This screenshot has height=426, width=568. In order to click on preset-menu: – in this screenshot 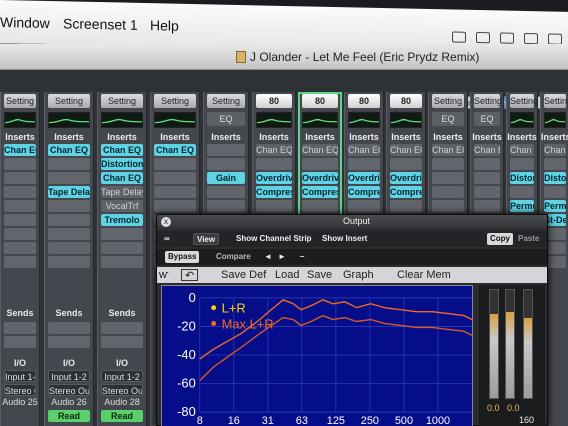, I will do `click(302, 257)`.